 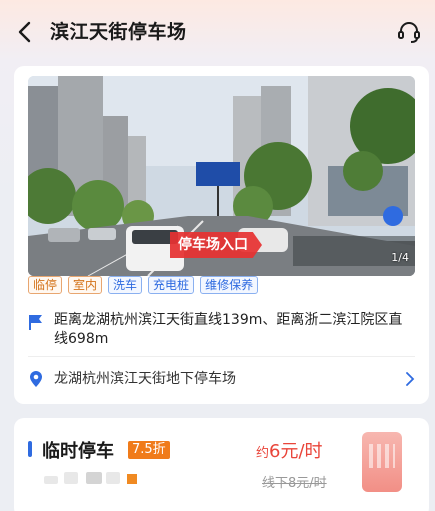 I want to click on distance-text: 距离龙湖杭州滨江天街直线139m、距离浙二滨江院区直线698m, so click(x=228, y=329).